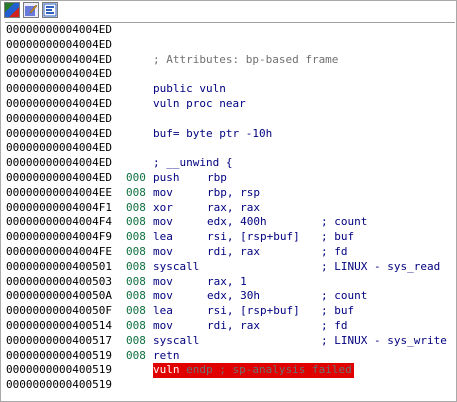 This screenshot has height=402, width=457. I want to click on listing-line: 00000000004004F1 008 xor rax, rax, so click(230, 208).